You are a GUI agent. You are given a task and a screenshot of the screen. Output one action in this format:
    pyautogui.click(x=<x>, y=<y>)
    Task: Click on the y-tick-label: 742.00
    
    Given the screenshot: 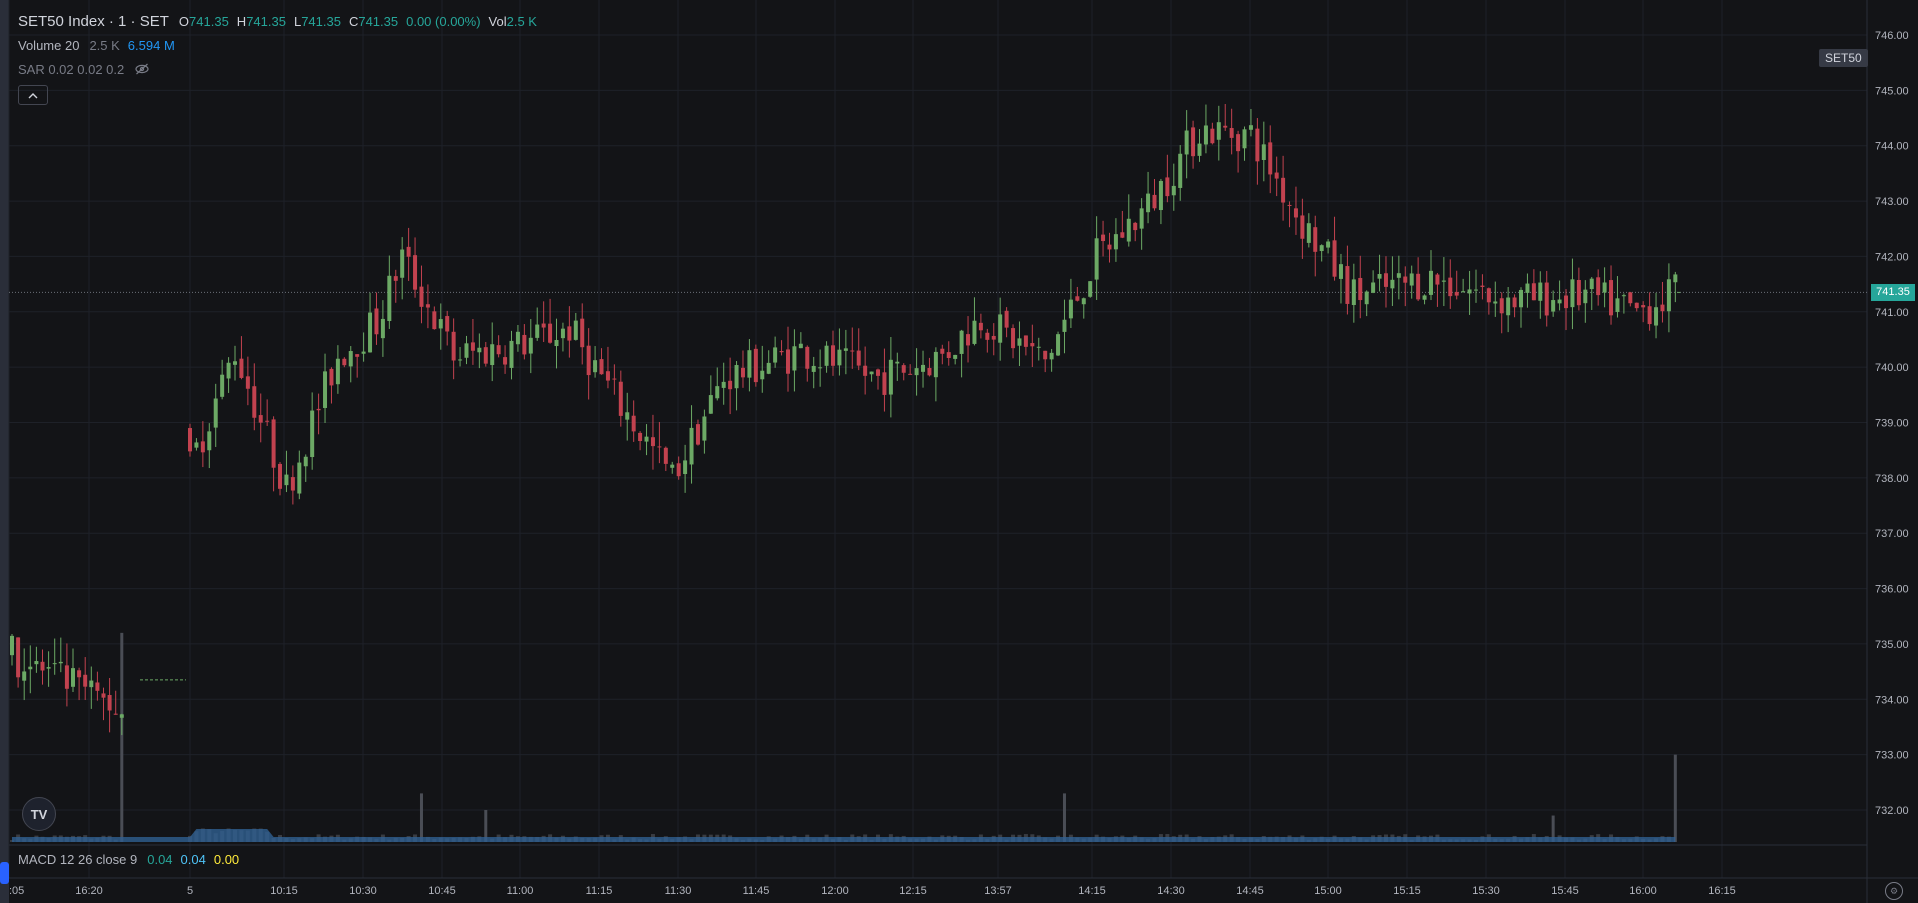 What is the action you would take?
    pyautogui.click(x=1892, y=257)
    